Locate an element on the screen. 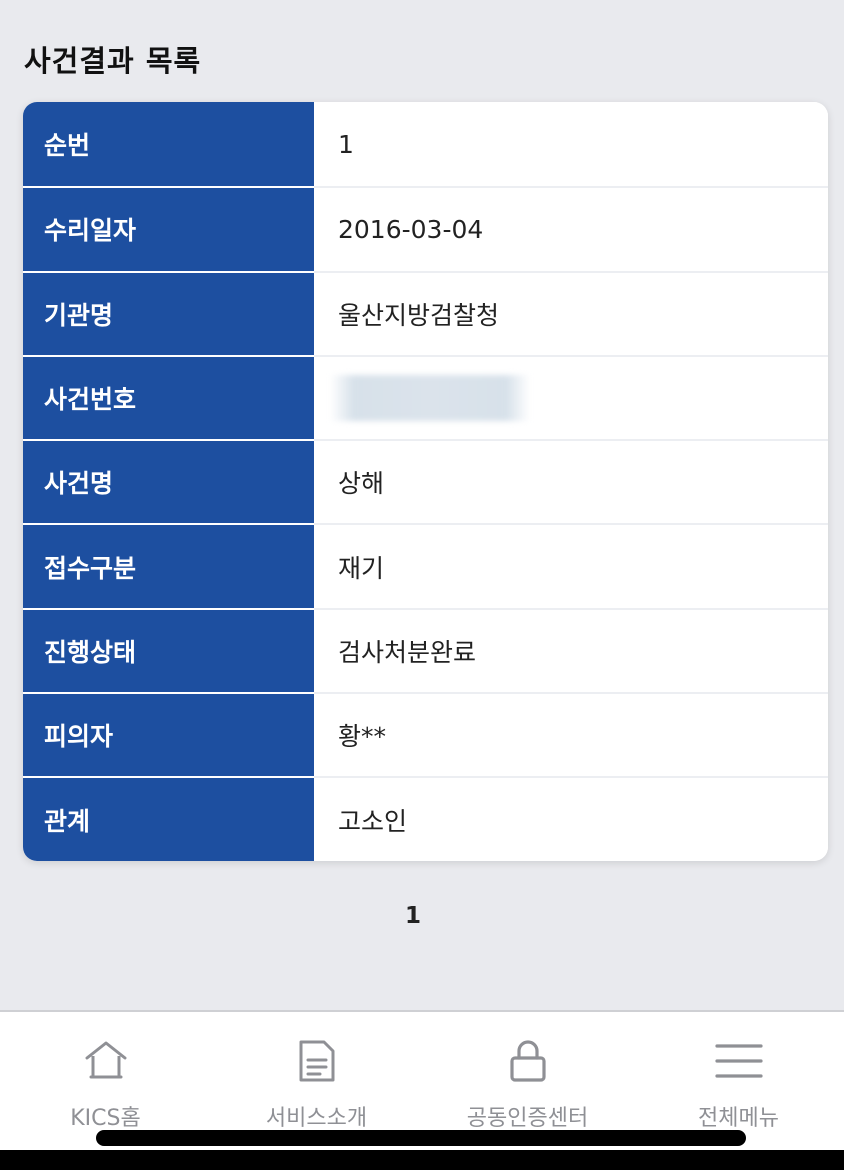 This screenshot has height=1170, width=844. table-row-receipt-date: 수리일자 2016-03-04 is located at coordinates (425, 228).